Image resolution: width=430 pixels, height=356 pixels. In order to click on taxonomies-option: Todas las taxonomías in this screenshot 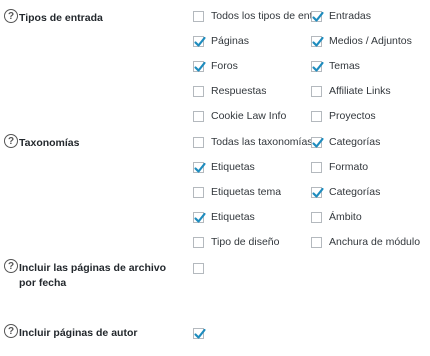, I will do `click(253, 142)`.